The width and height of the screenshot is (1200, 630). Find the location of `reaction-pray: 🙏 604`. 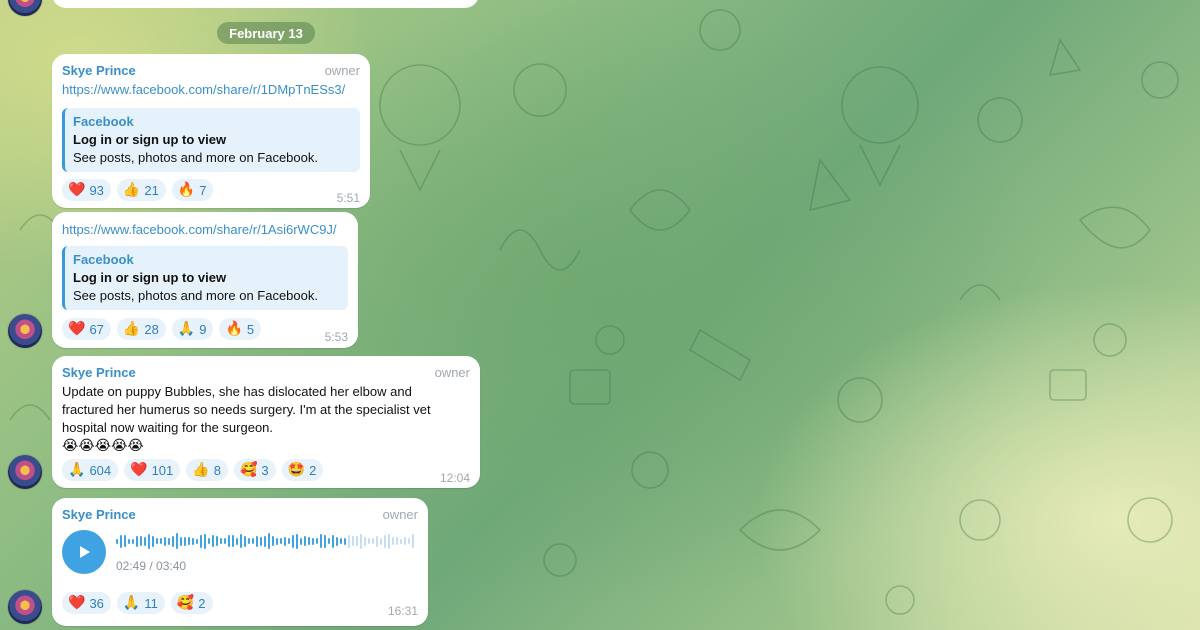

reaction-pray: 🙏 604 is located at coordinates (90, 470).